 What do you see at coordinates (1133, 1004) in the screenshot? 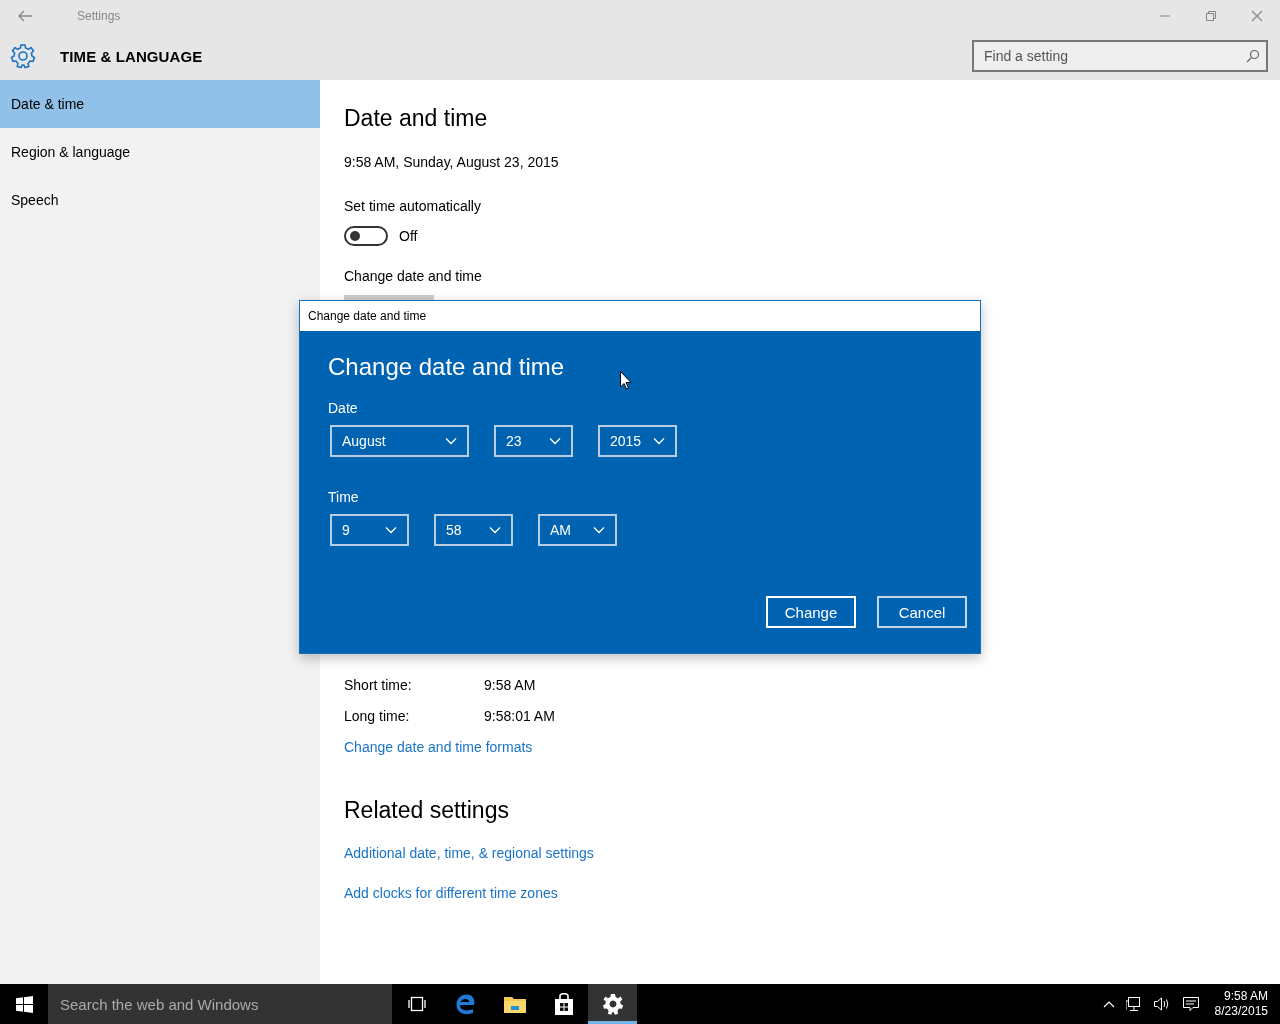
I see `network-icon` at bounding box center [1133, 1004].